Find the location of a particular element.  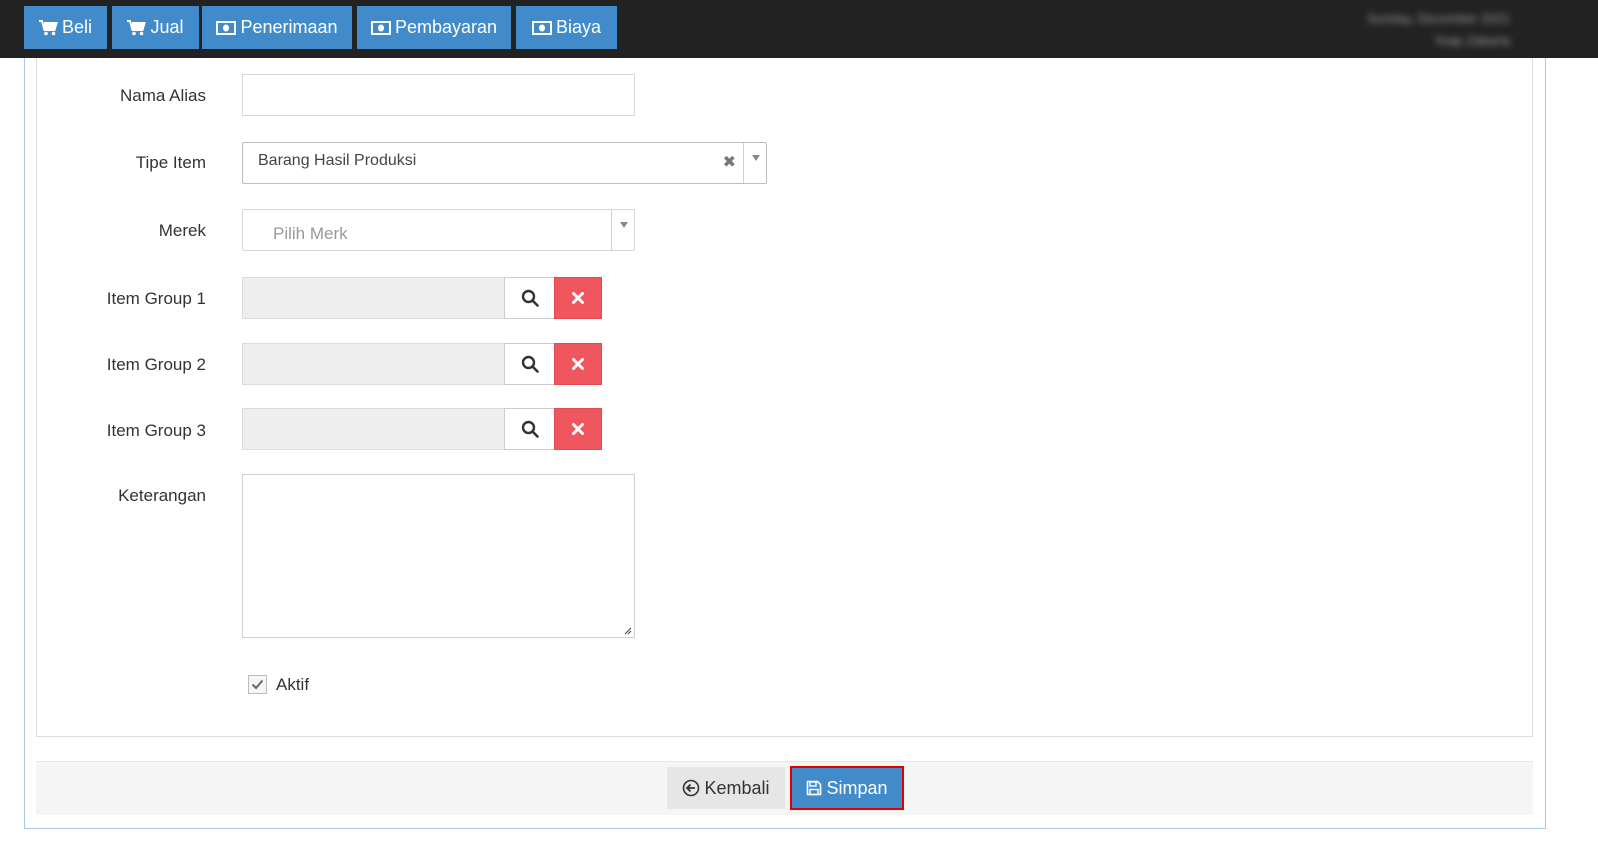

item-group-2-clear-button is located at coordinates (578, 364).